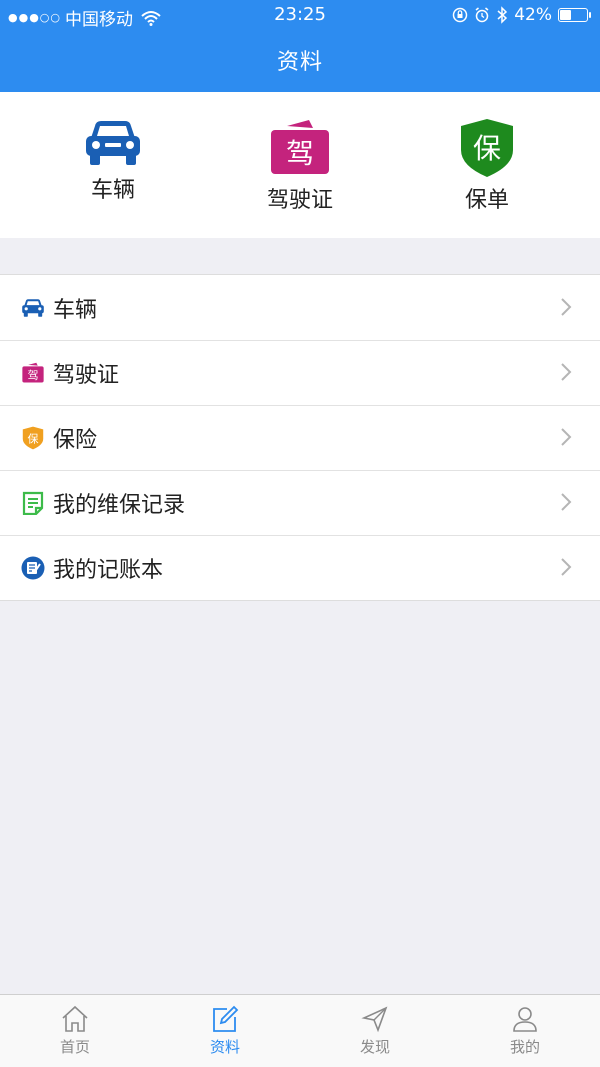 The height and width of the screenshot is (1067, 600). I want to click on quick-action-license: 驾 驾驶证, so click(300, 166).